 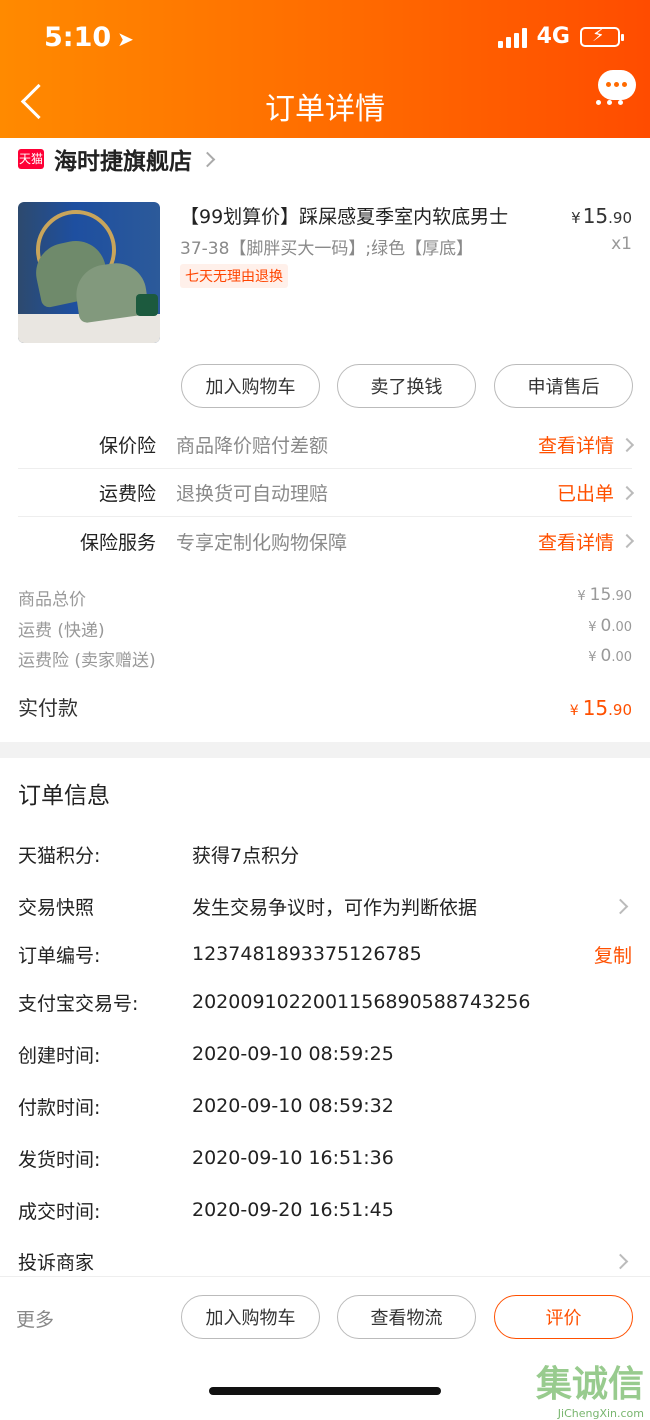 I want to click on info-value: 发生交易争议时，可作为判断依据, so click(x=335, y=907).